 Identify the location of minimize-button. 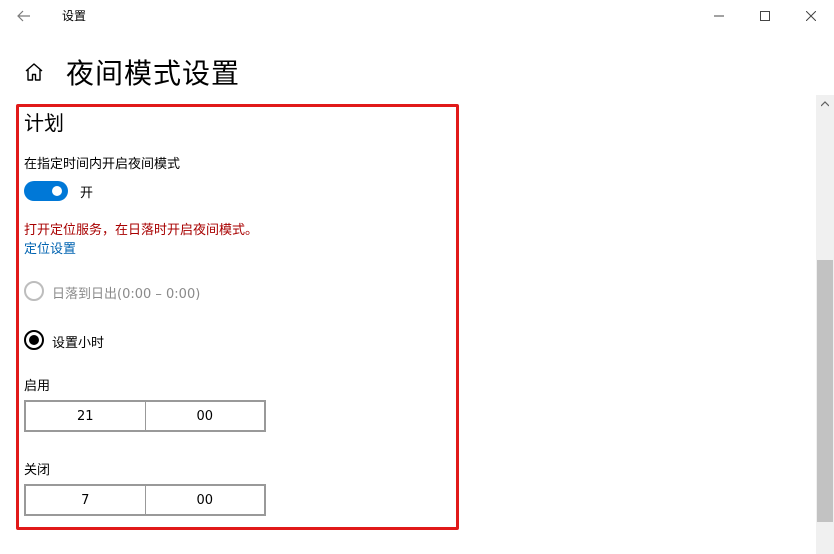
(719, 16).